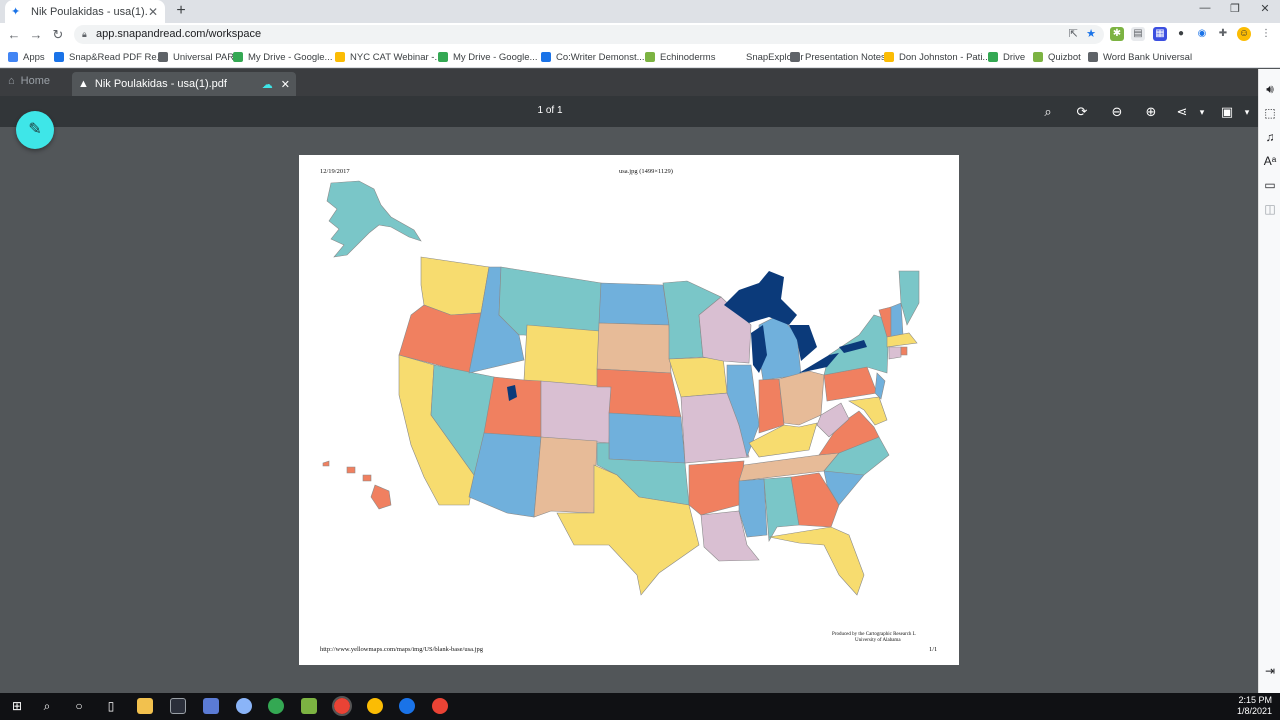 This screenshot has width=1280, height=720. What do you see at coordinates (1138, 34) in the screenshot?
I see `extension-reader-icon: ▤` at bounding box center [1138, 34].